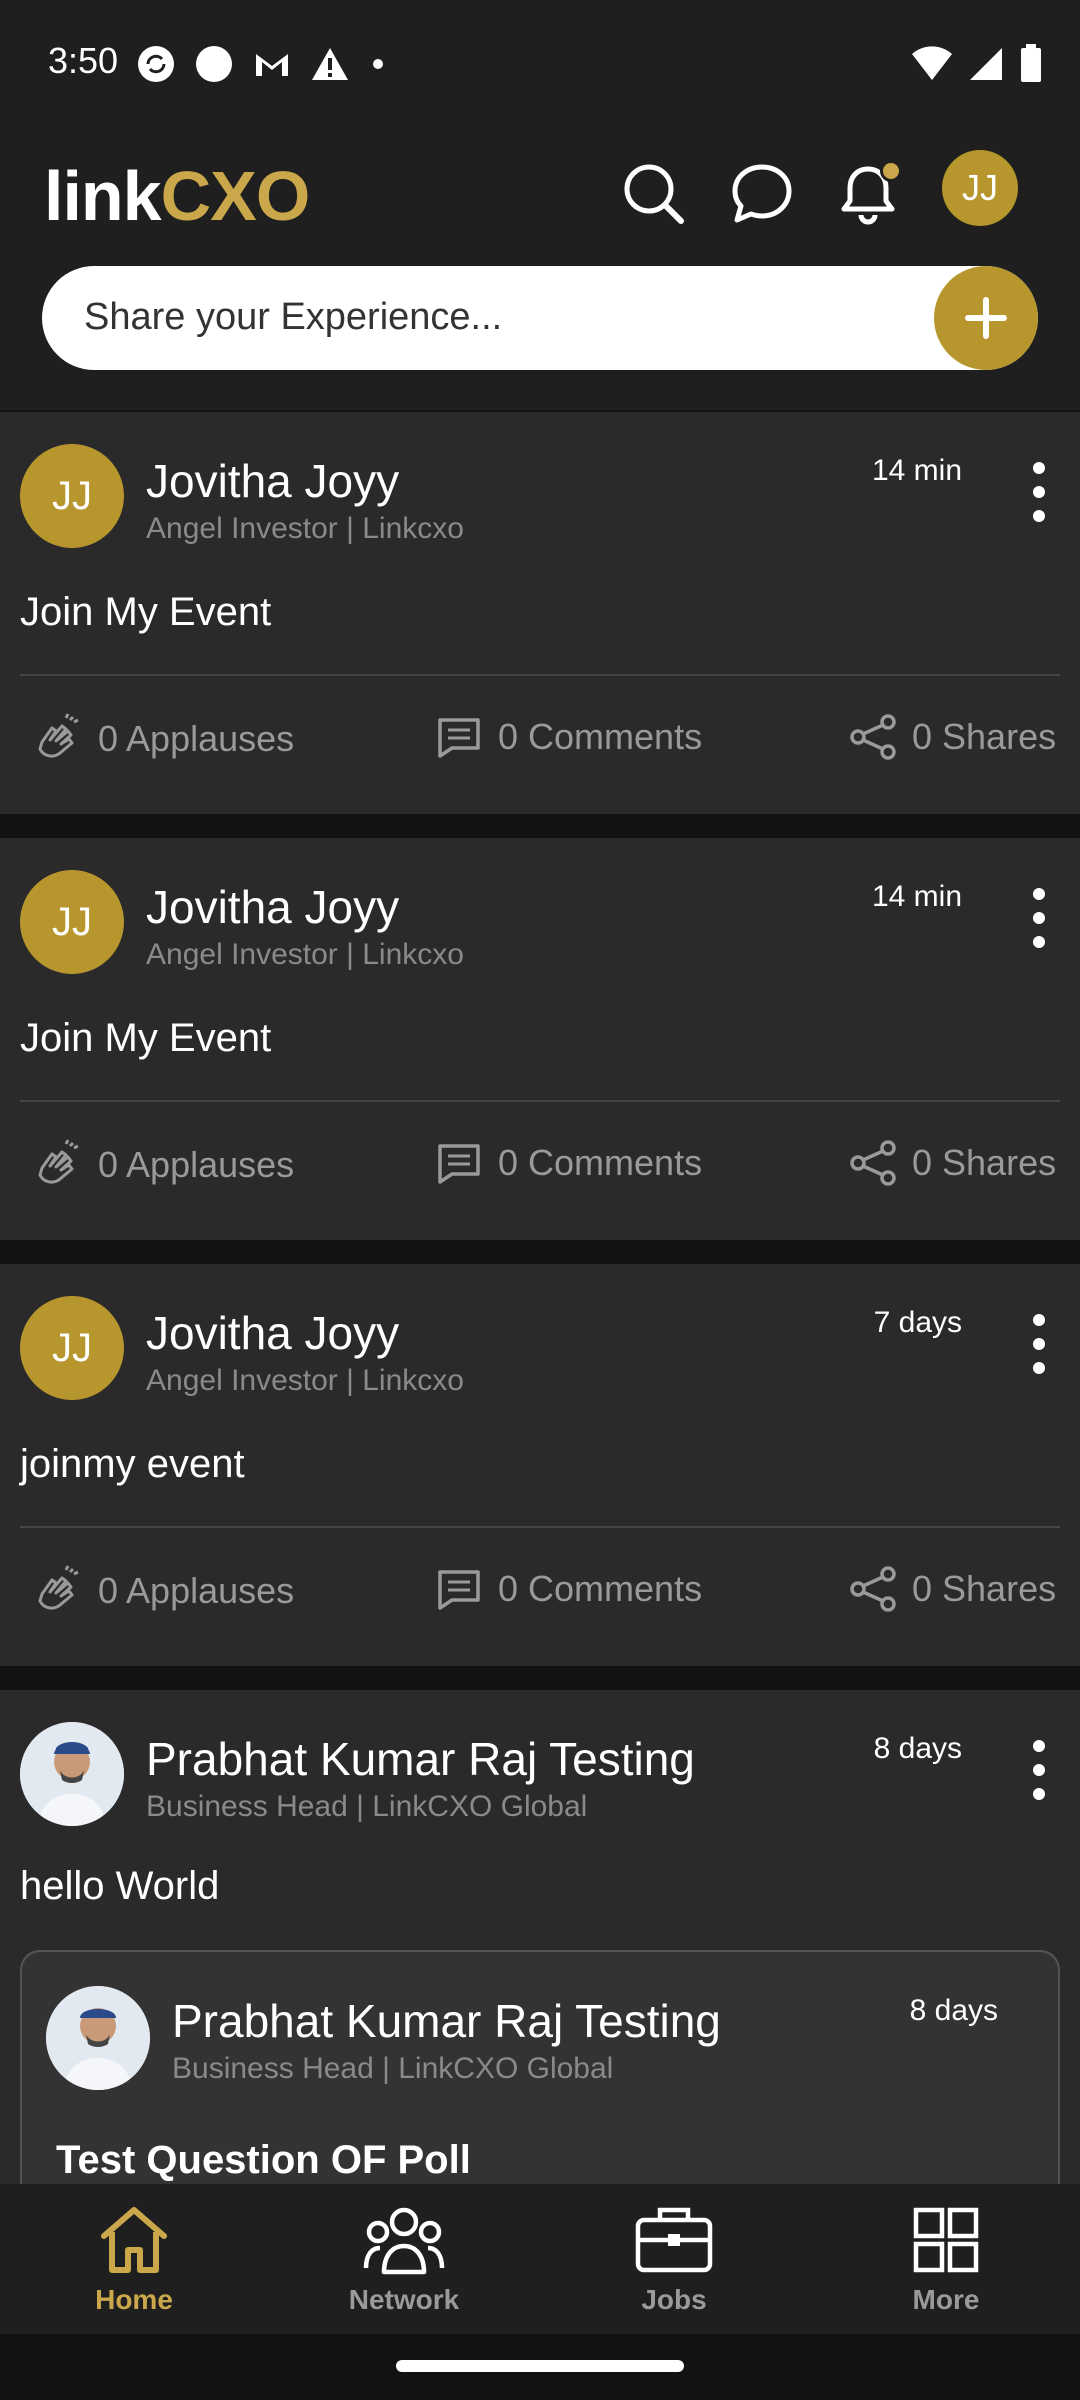 The image size is (1080, 2400). I want to click on post-time: 8 days, so click(917, 1748).